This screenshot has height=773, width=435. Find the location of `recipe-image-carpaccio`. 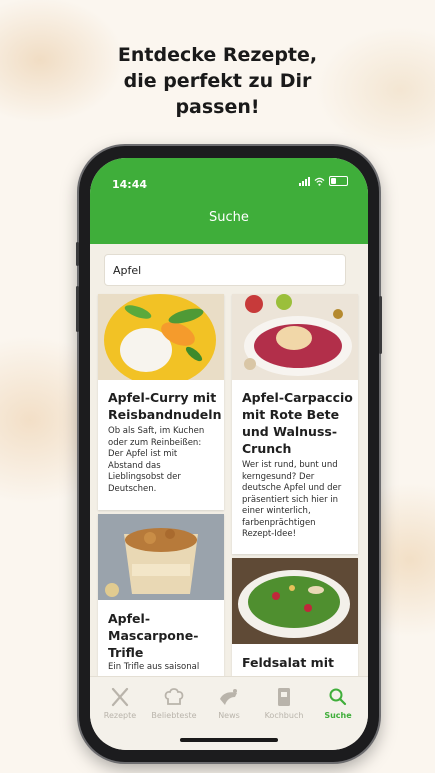

recipe-image-carpaccio is located at coordinates (295, 337).